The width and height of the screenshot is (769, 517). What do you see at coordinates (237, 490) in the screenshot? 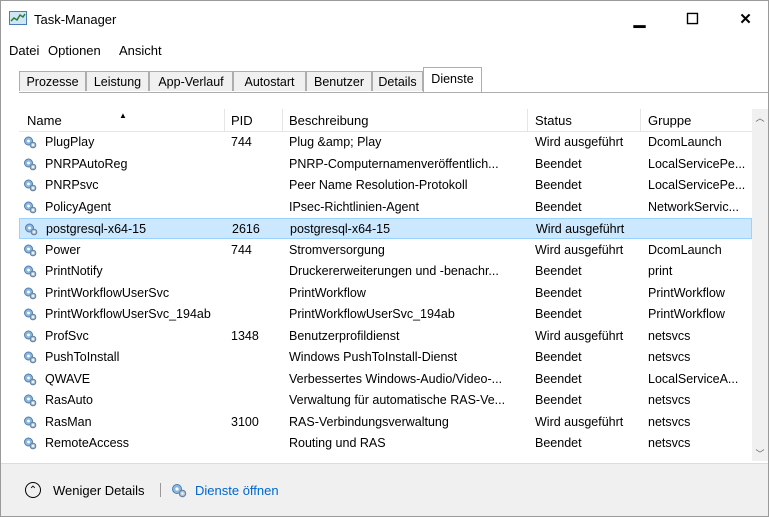
I see `open-services-link: Dienste öffnen` at bounding box center [237, 490].